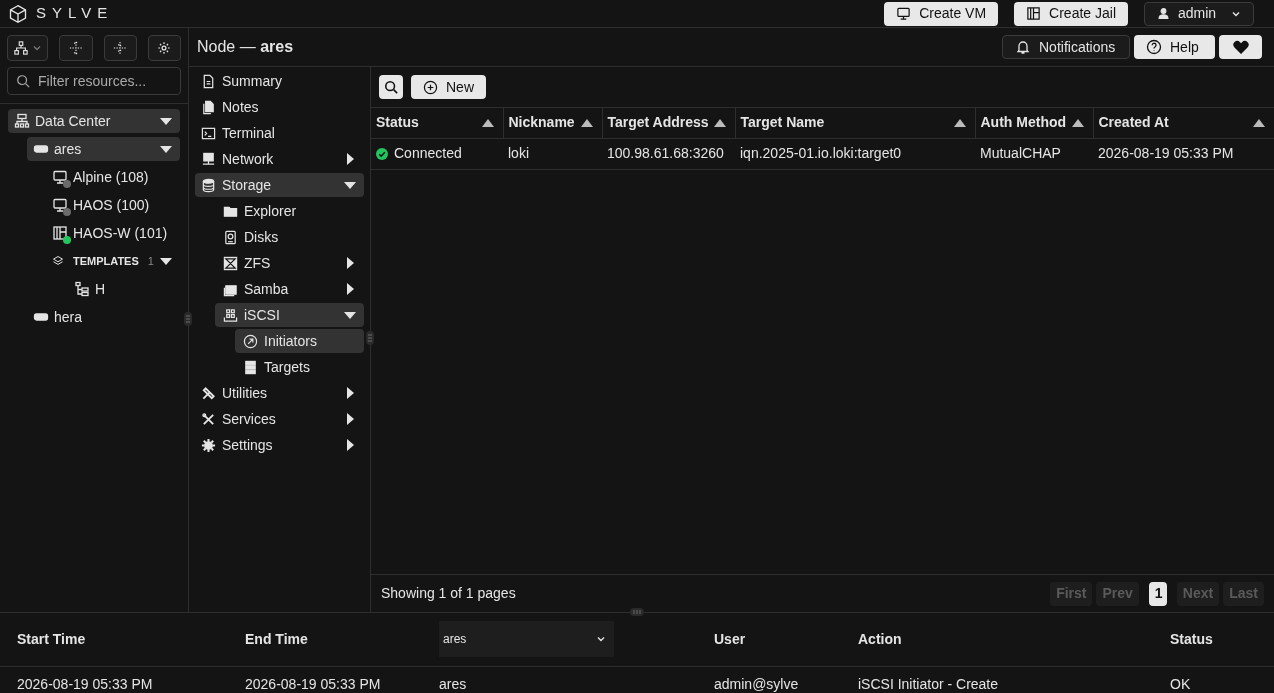 The width and height of the screenshot is (1274, 693). I want to click on nav-item: Network, so click(279, 159).